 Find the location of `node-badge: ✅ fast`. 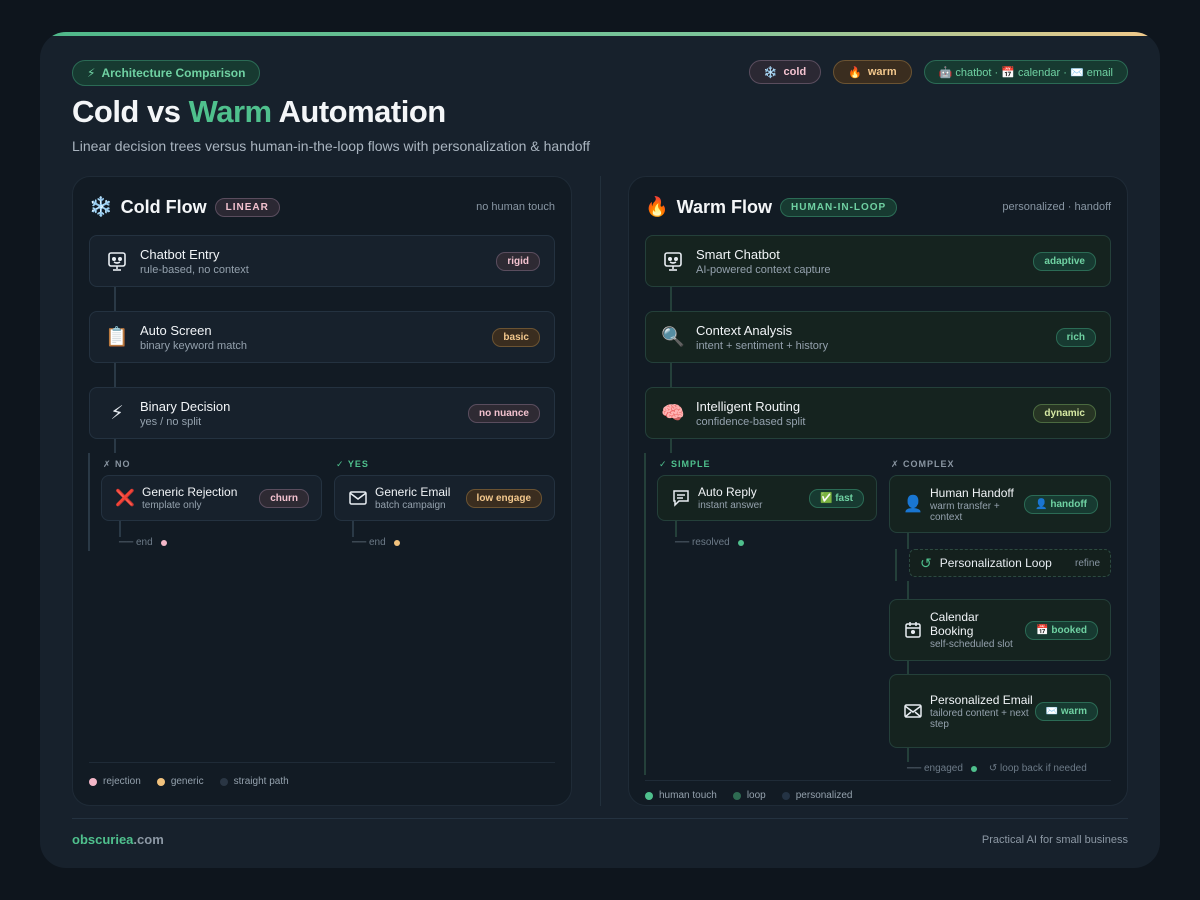

node-badge: ✅ fast is located at coordinates (836, 498).